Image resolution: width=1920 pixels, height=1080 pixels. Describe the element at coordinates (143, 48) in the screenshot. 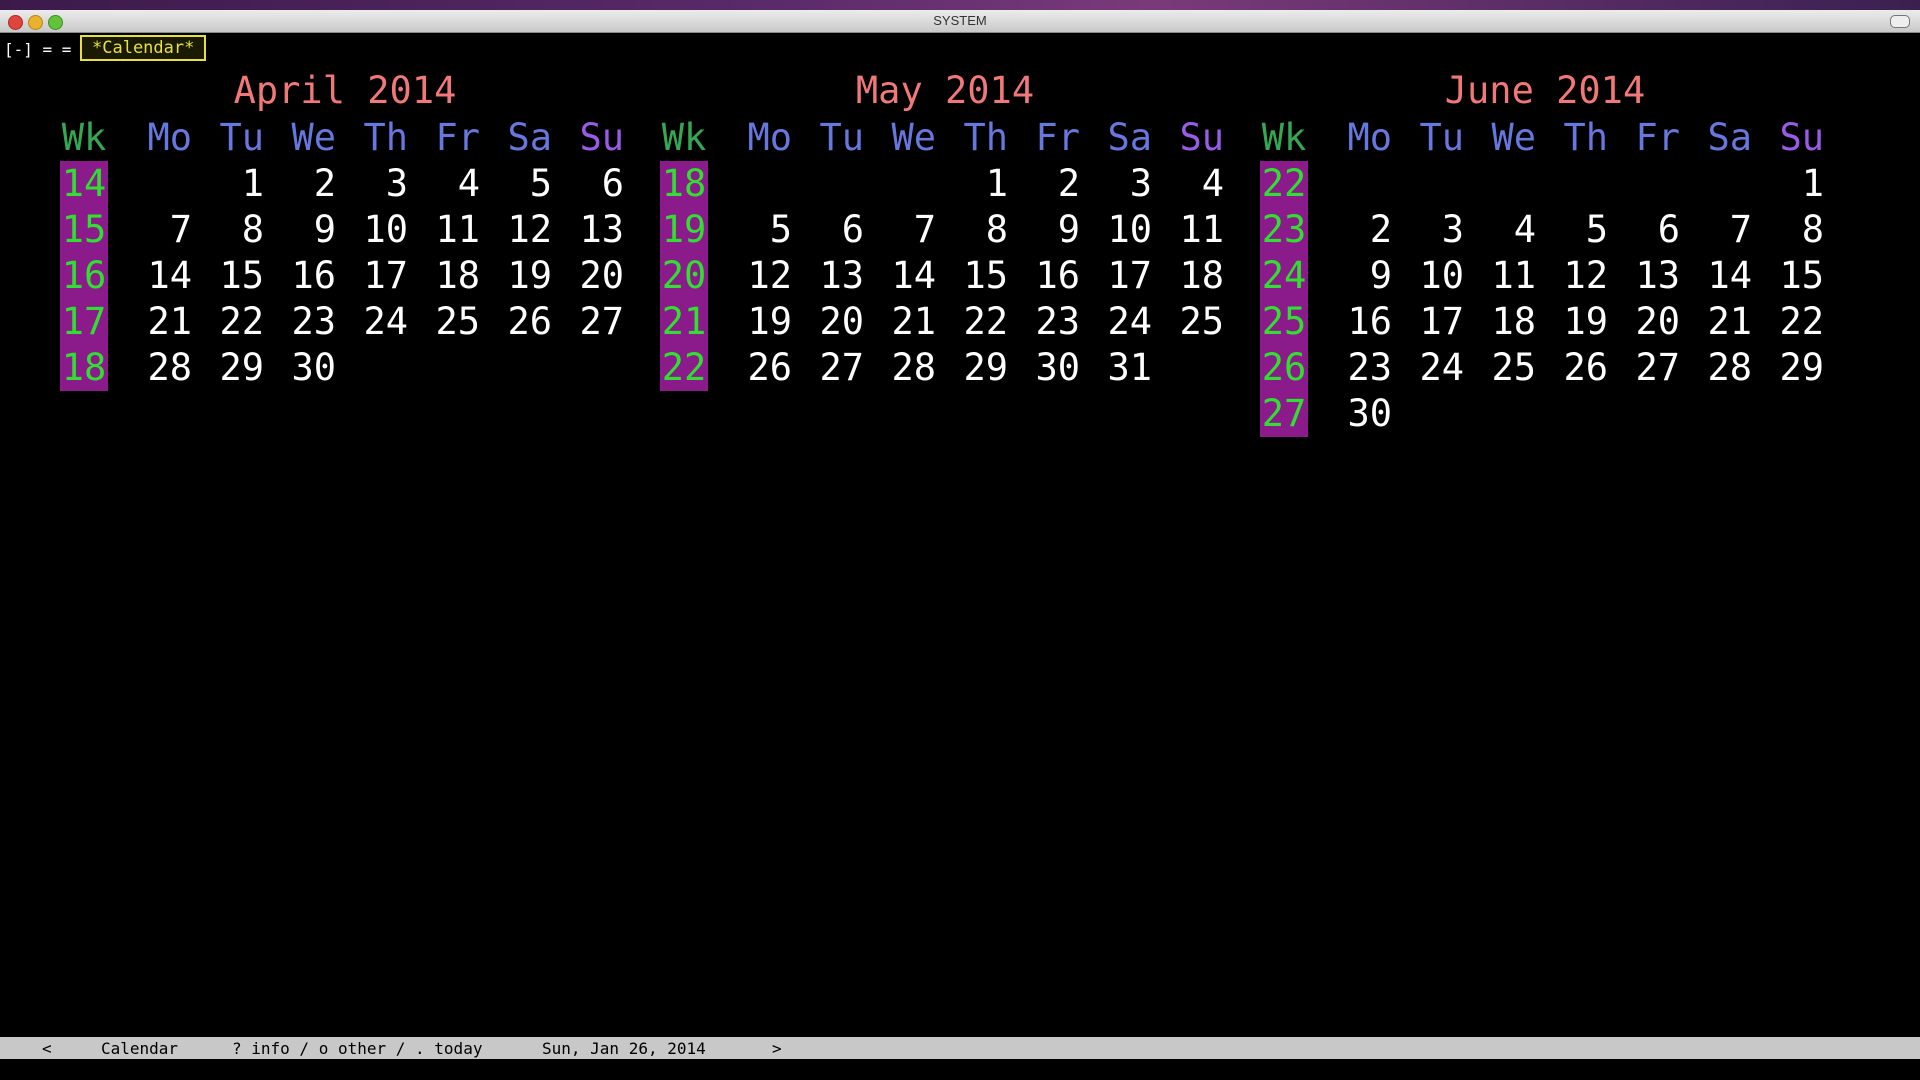

I see `tab-calendar: *Calendar*` at that location.